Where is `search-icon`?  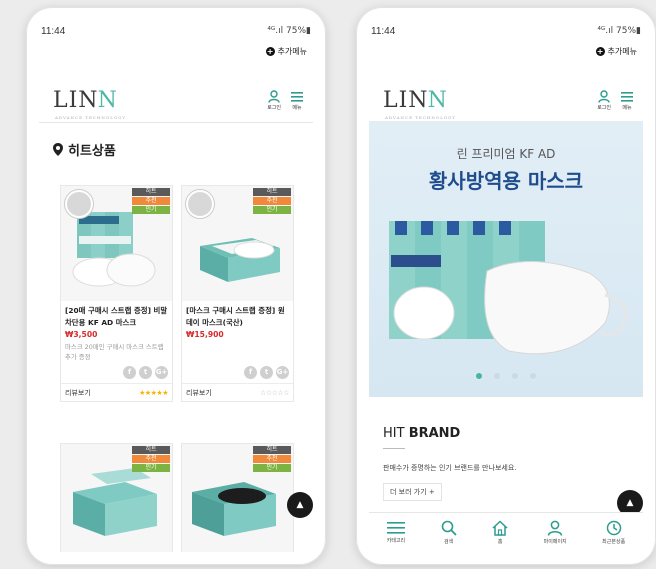 search-icon is located at coordinates (449, 528).